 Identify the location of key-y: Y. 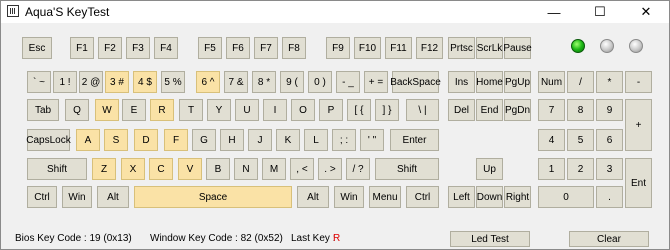
(219, 110).